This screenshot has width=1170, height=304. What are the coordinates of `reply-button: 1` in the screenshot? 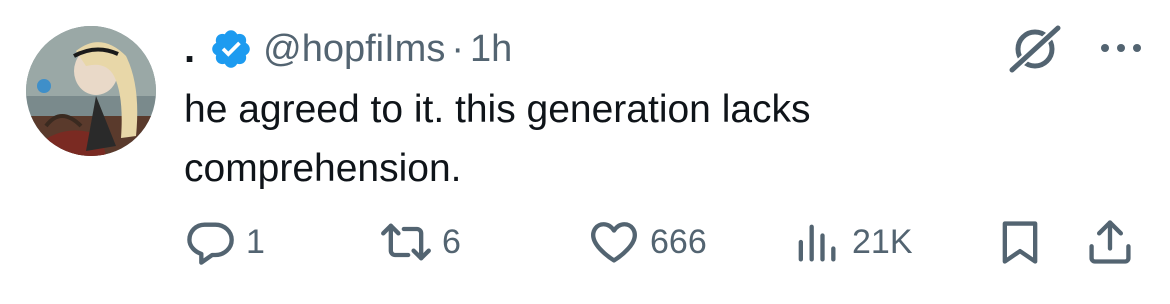 It's located at (224, 242).